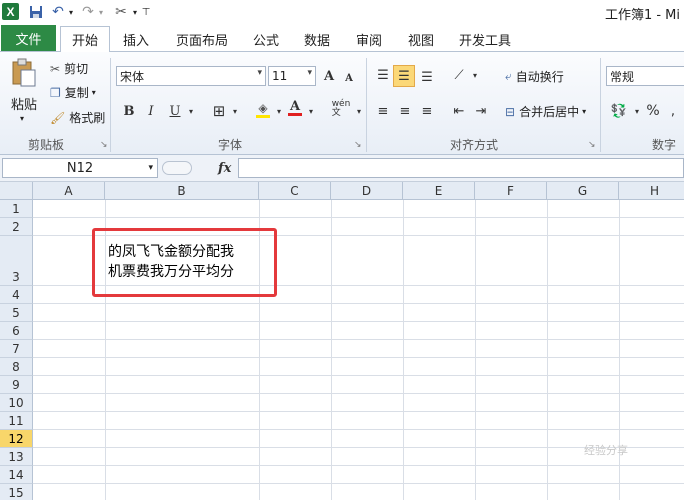  I want to click on tab-page-layout: 页面布局, so click(202, 39).